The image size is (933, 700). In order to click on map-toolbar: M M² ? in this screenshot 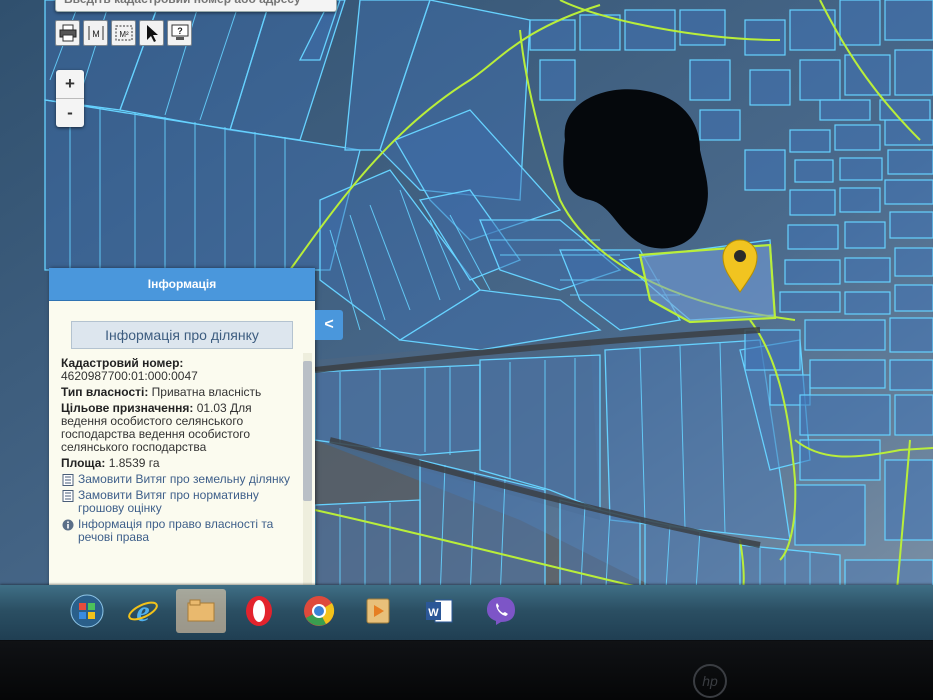, I will do `click(123, 33)`.